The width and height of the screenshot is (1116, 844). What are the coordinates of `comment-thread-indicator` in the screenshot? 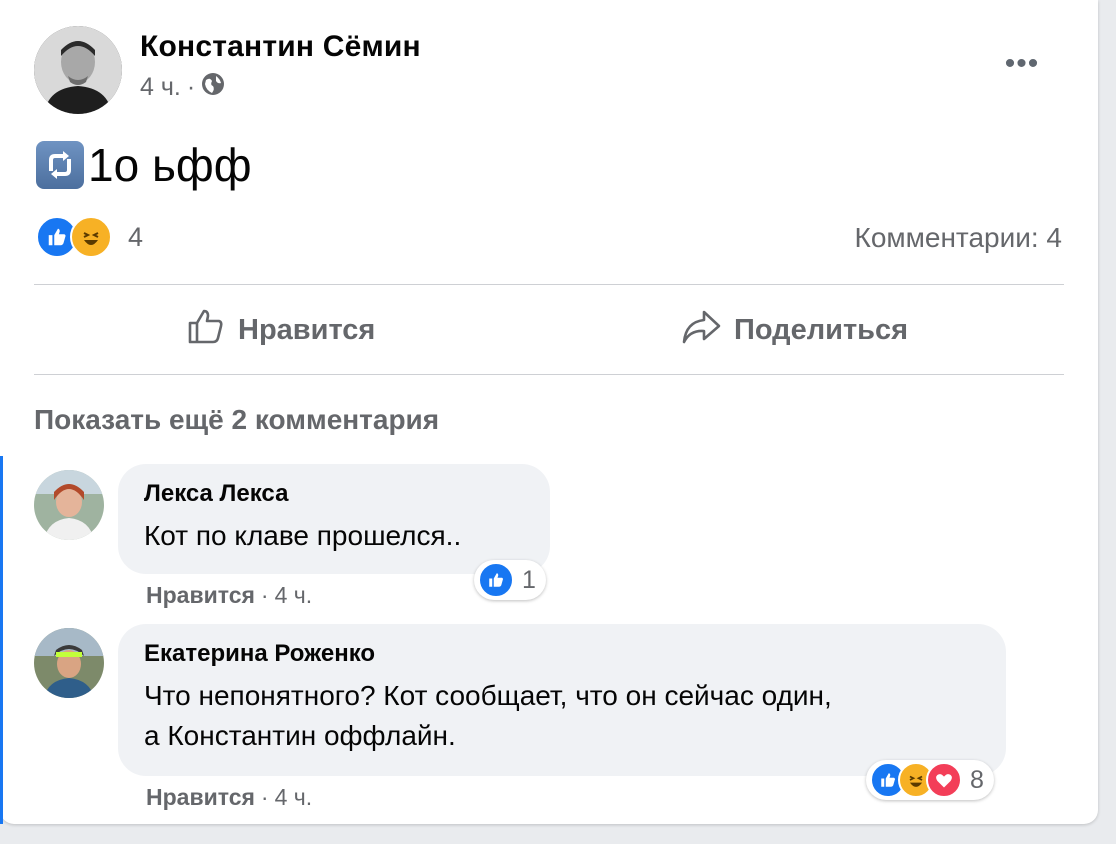 It's located at (1, 640).